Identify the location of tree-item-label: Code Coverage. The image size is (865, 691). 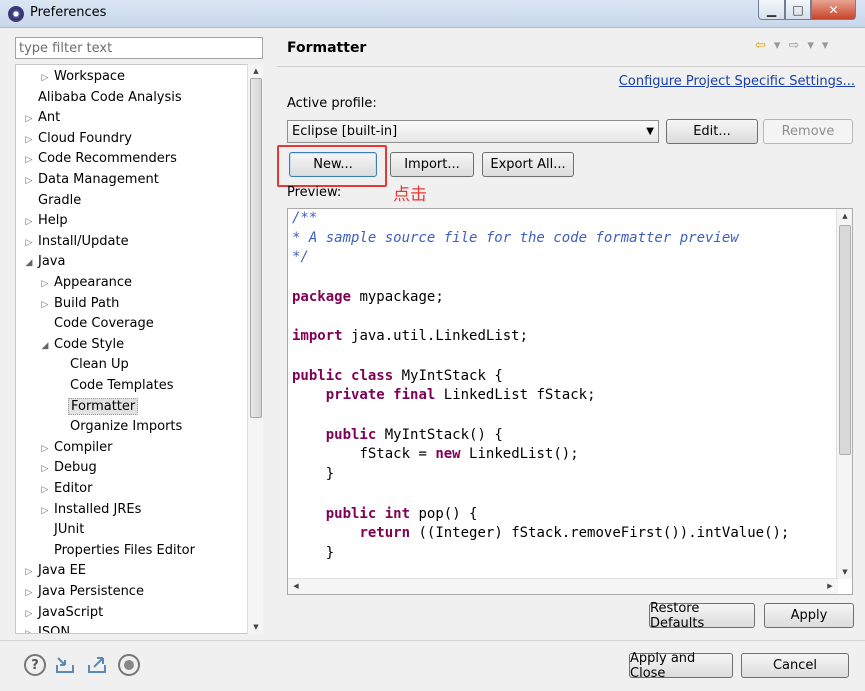
(104, 324).